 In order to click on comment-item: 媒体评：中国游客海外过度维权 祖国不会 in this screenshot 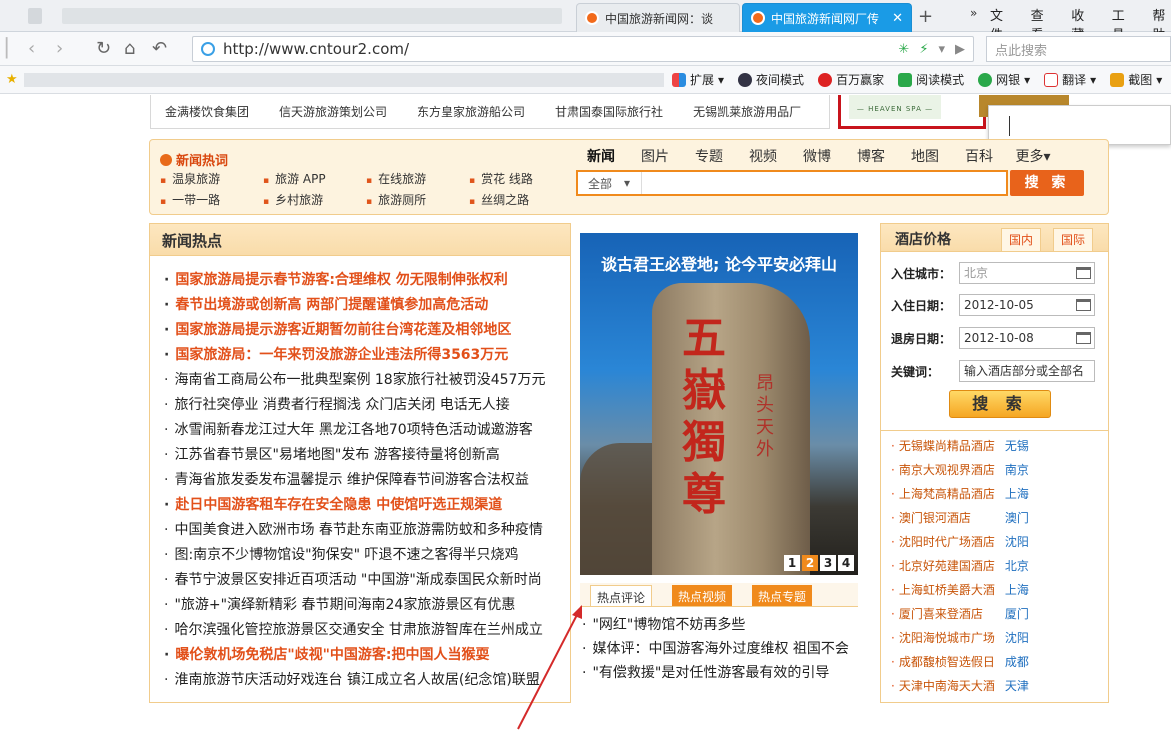, I will do `click(720, 649)`.